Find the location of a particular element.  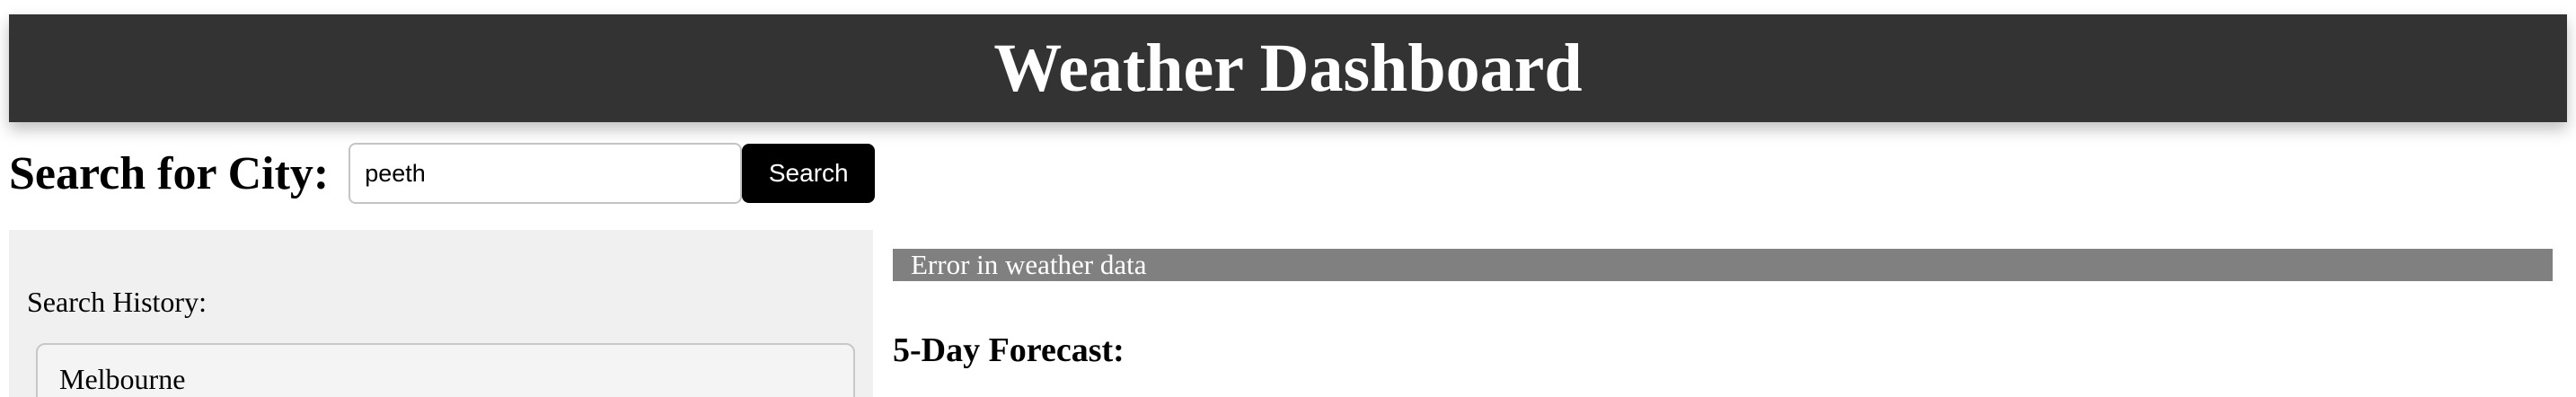

forecast-title: 5-Day Forecast: is located at coordinates (1009, 350).